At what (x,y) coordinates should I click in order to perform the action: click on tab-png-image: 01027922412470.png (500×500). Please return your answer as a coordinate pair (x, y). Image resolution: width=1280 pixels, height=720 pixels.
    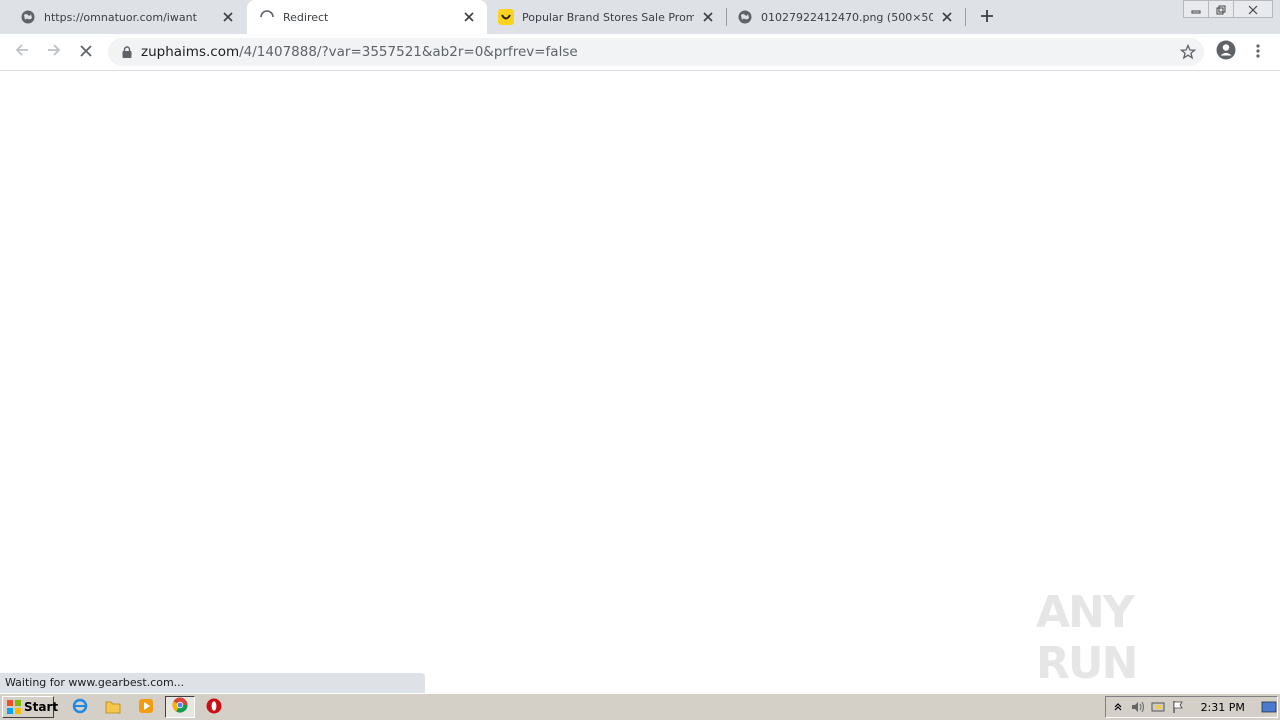
    Looking at the image, I should click on (846, 17).